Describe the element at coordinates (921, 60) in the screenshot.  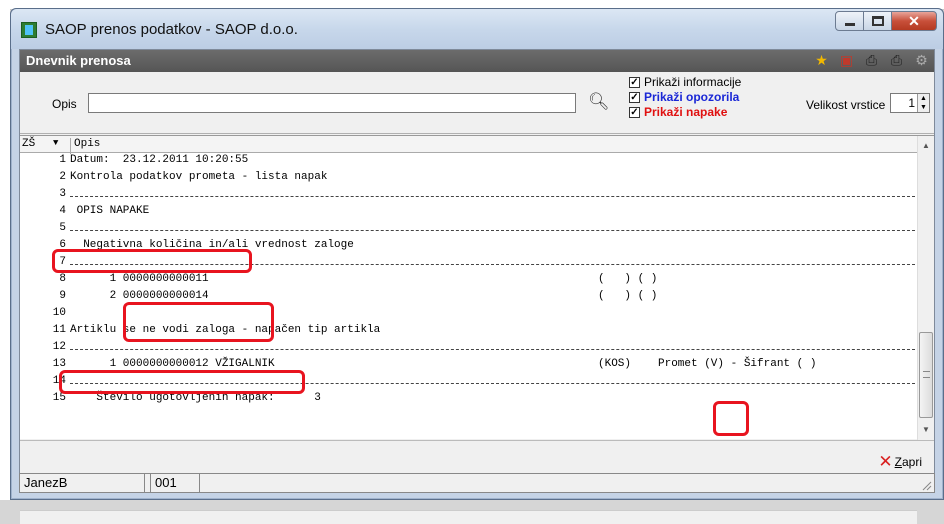
I see `tools-icon: ⚙` at that location.